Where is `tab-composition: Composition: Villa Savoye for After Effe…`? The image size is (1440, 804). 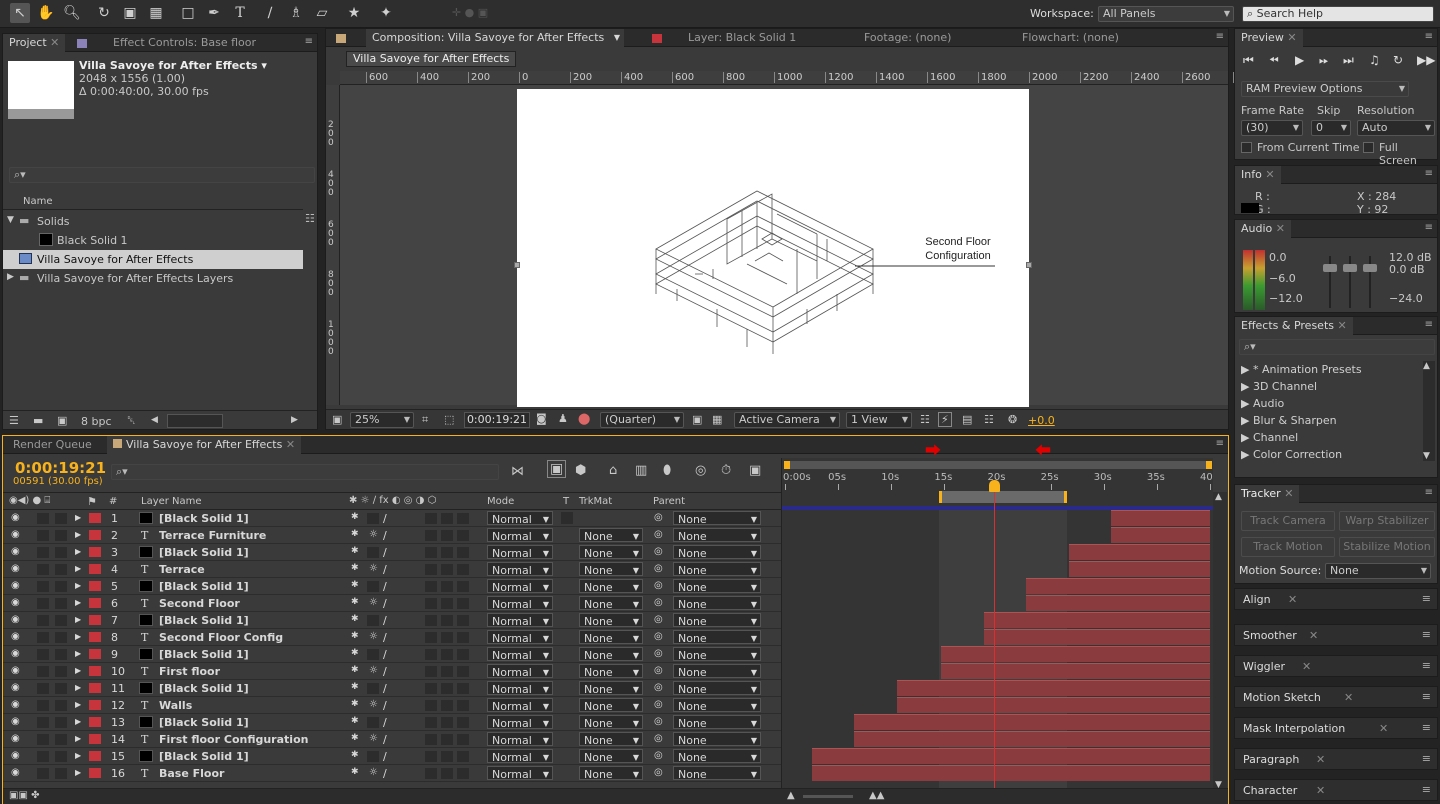
tab-composition: Composition: Villa Savoye for After Effe… is located at coordinates (495, 38).